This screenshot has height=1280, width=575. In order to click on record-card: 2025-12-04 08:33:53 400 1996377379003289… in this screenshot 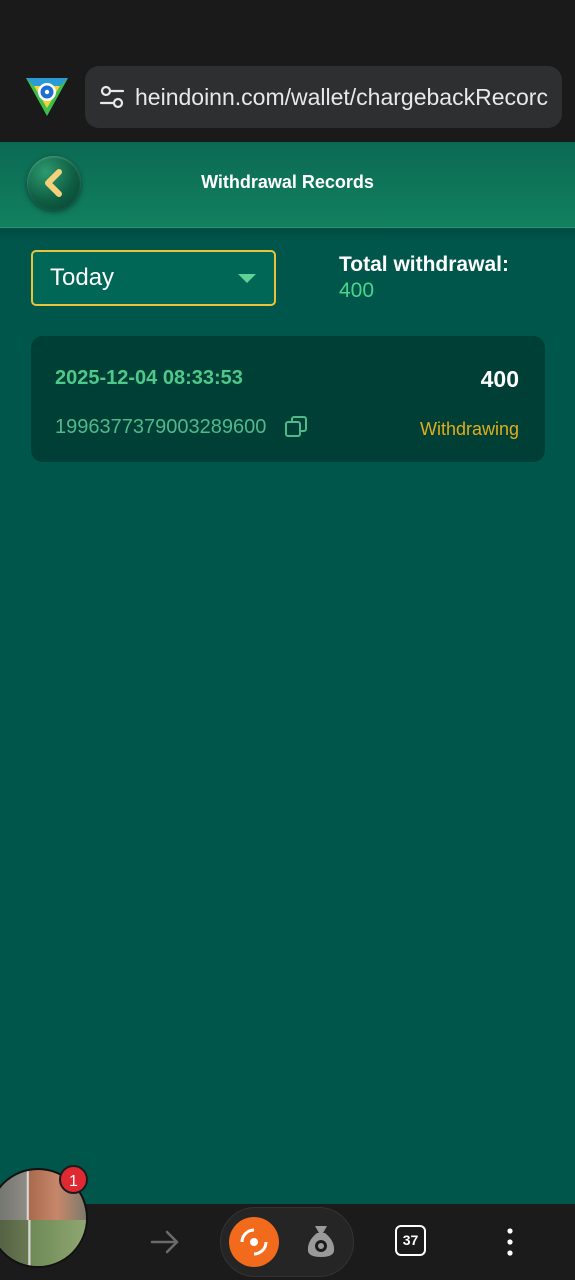, I will do `click(288, 399)`.